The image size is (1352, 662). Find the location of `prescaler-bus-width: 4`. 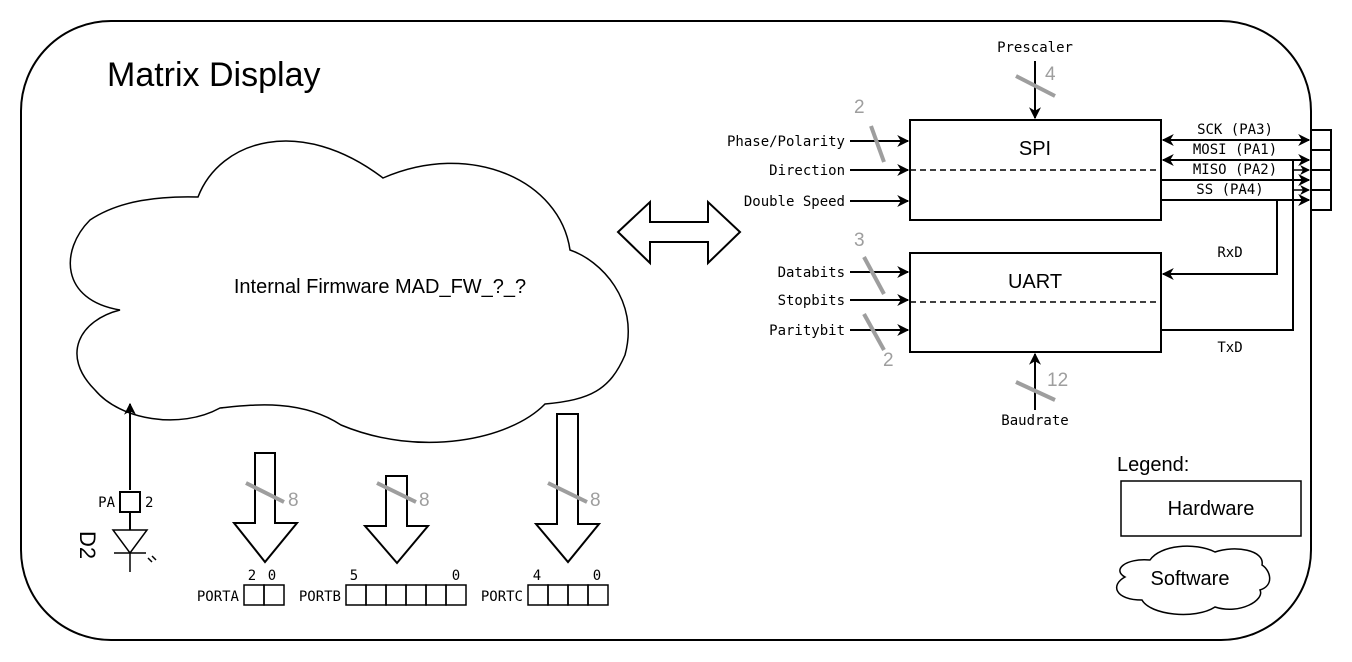

prescaler-bus-width: 4 is located at coordinates (1050, 74).